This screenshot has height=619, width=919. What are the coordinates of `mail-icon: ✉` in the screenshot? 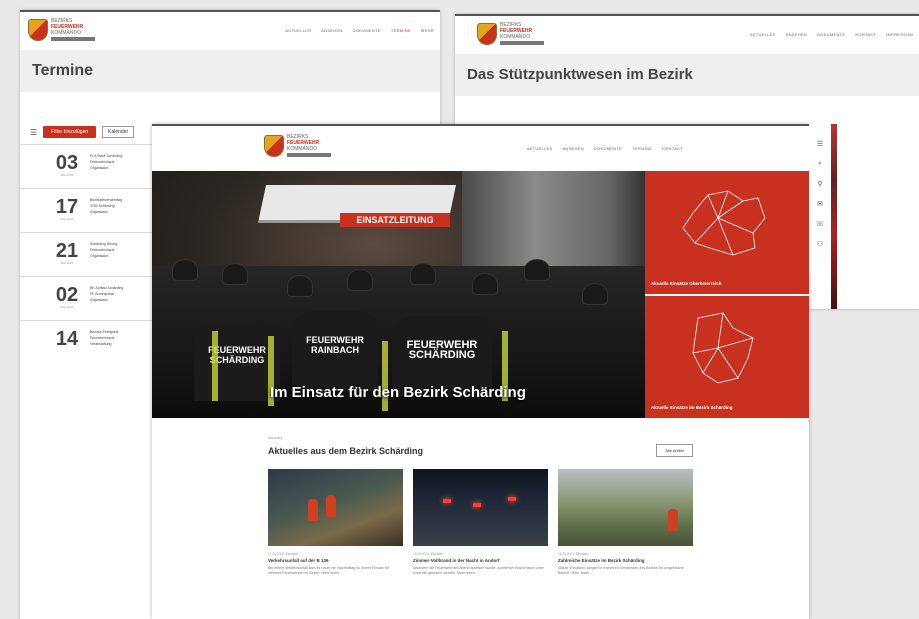 It's located at (820, 204).